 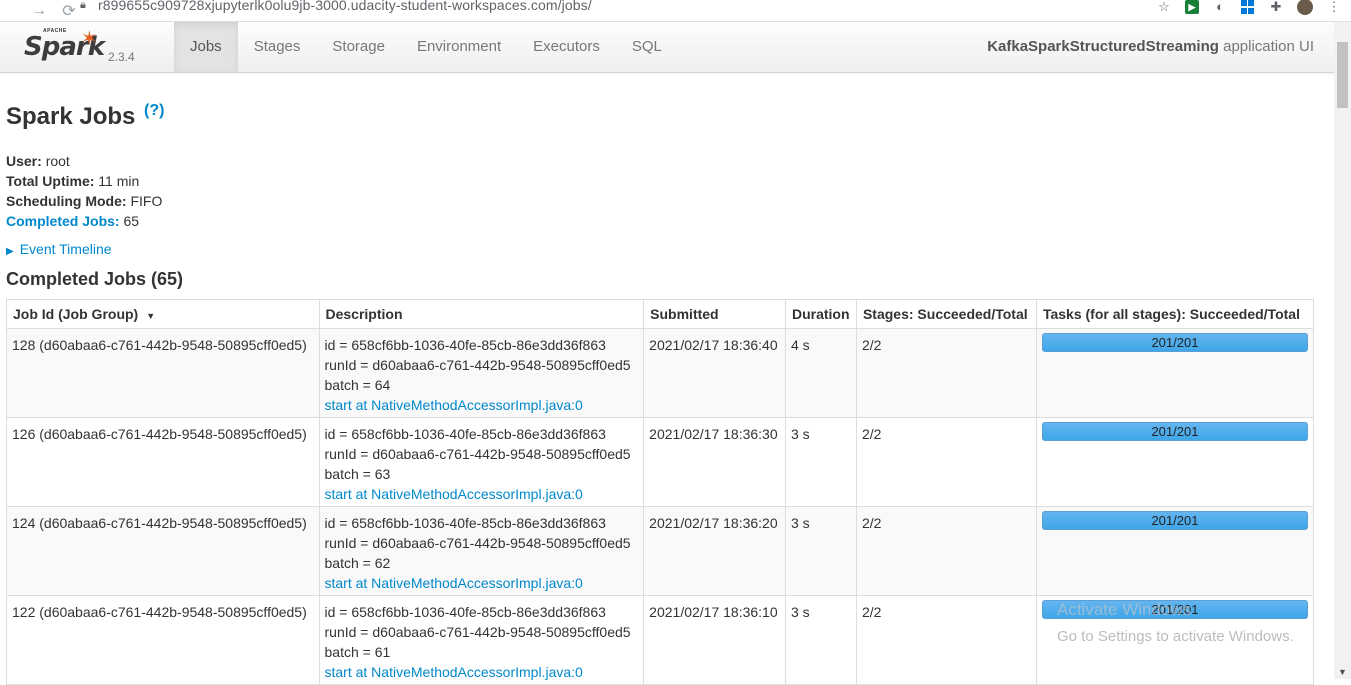 I want to click on submitted-cell: 2021/02/17 18:36:40, so click(x=714, y=373).